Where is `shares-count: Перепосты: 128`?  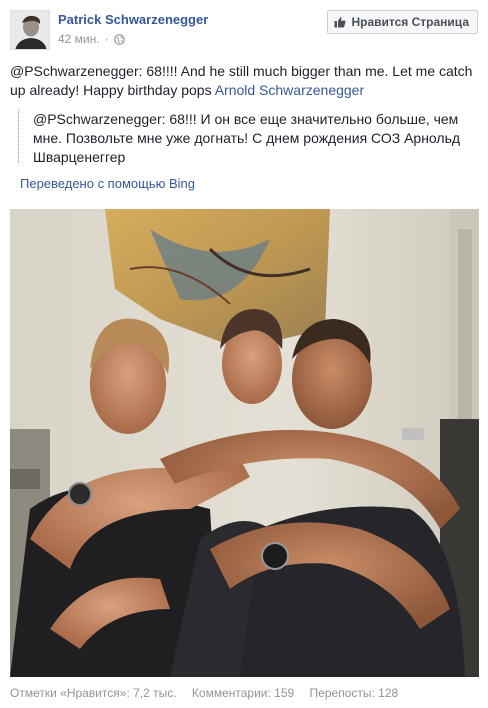
shares-count: Перепосты: 128 is located at coordinates (354, 693).